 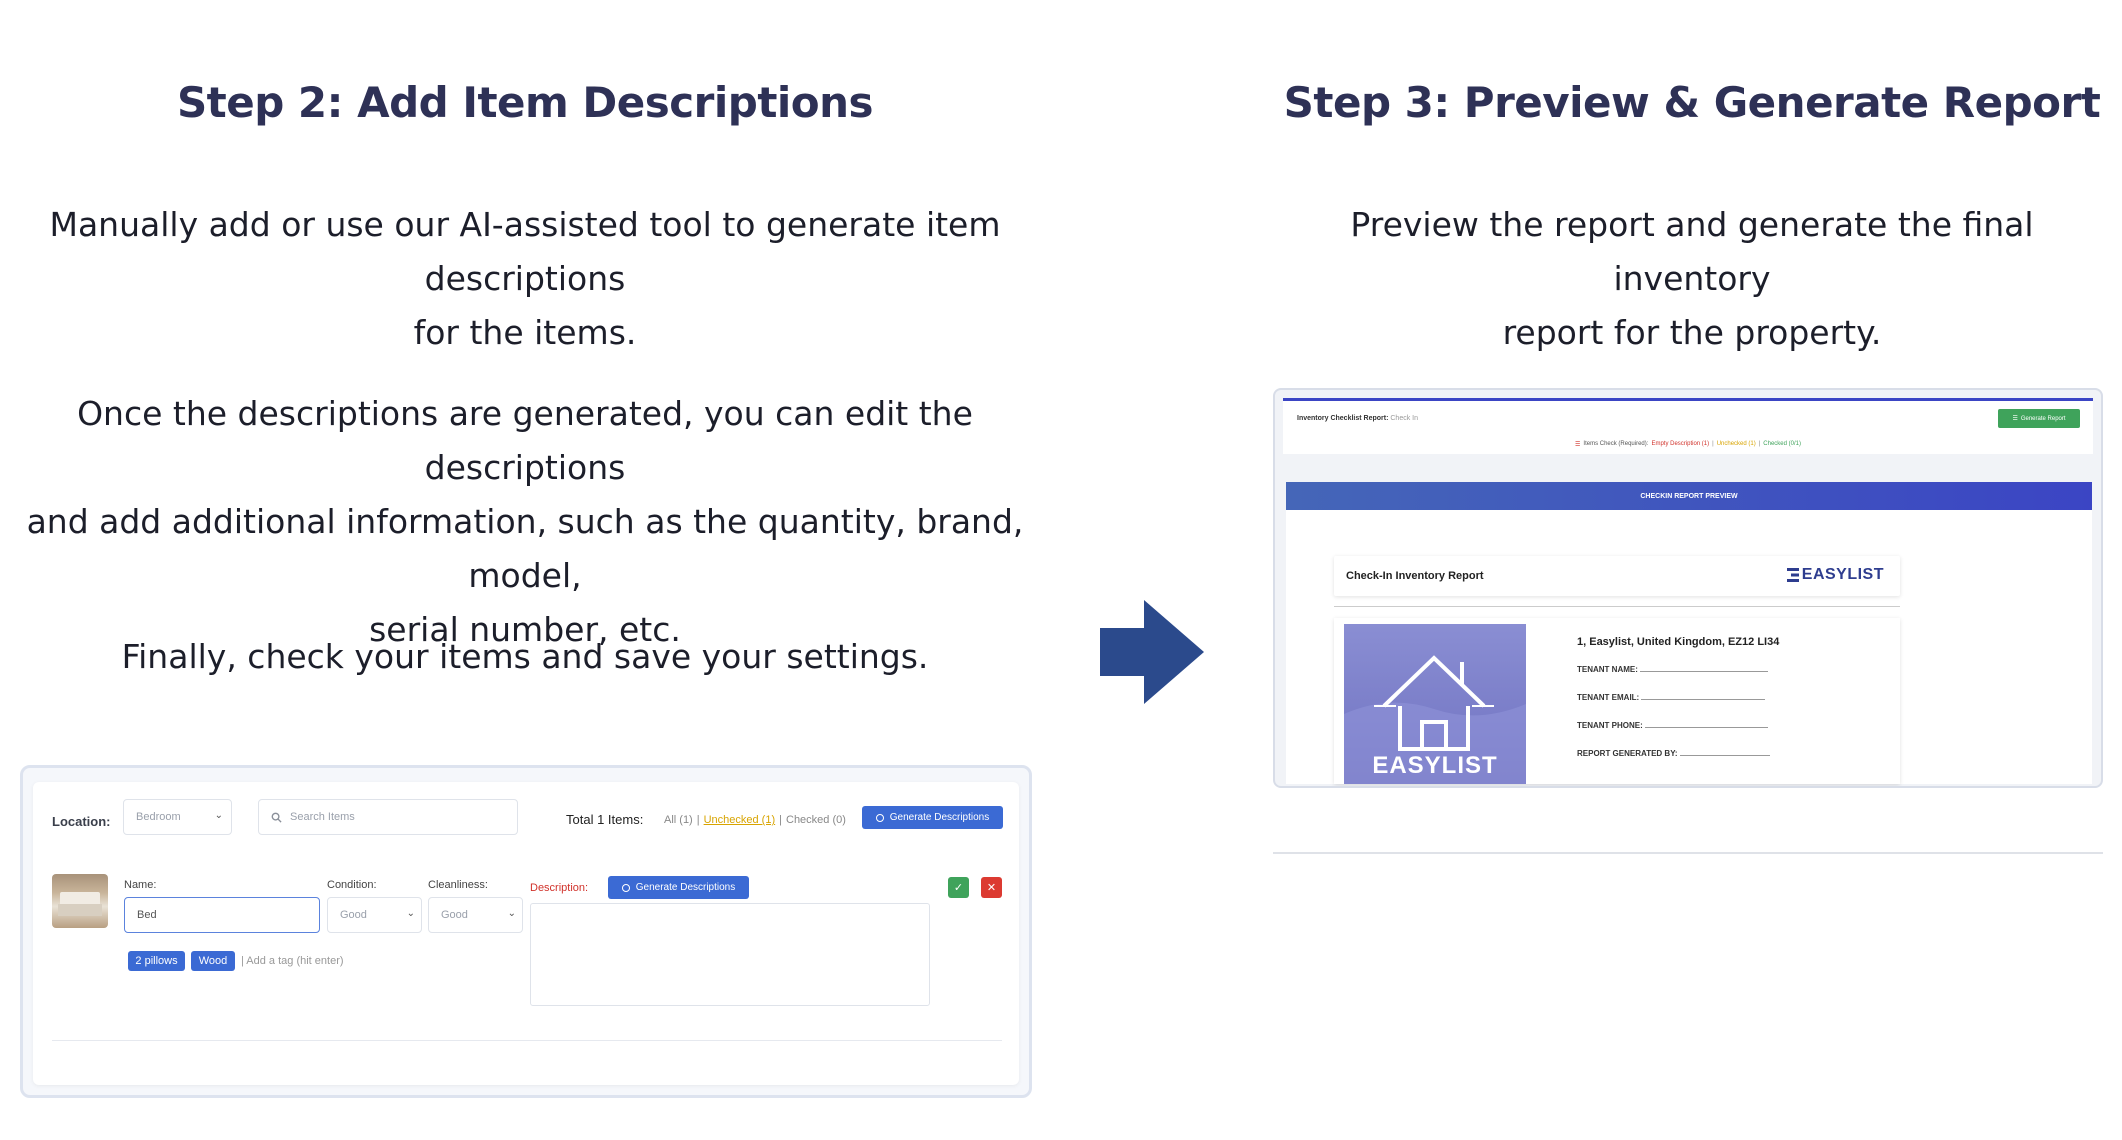 I want to click on description-label: Description:, so click(x=559, y=888).